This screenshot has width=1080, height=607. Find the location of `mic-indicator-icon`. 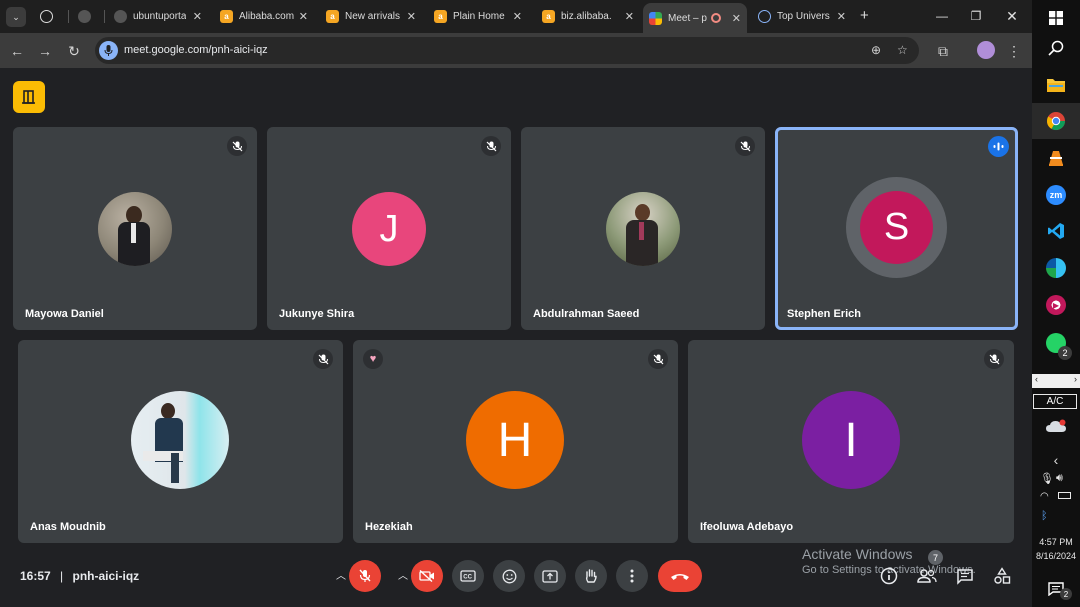

mic-indicator-icon is located at coordinates (108, 50).